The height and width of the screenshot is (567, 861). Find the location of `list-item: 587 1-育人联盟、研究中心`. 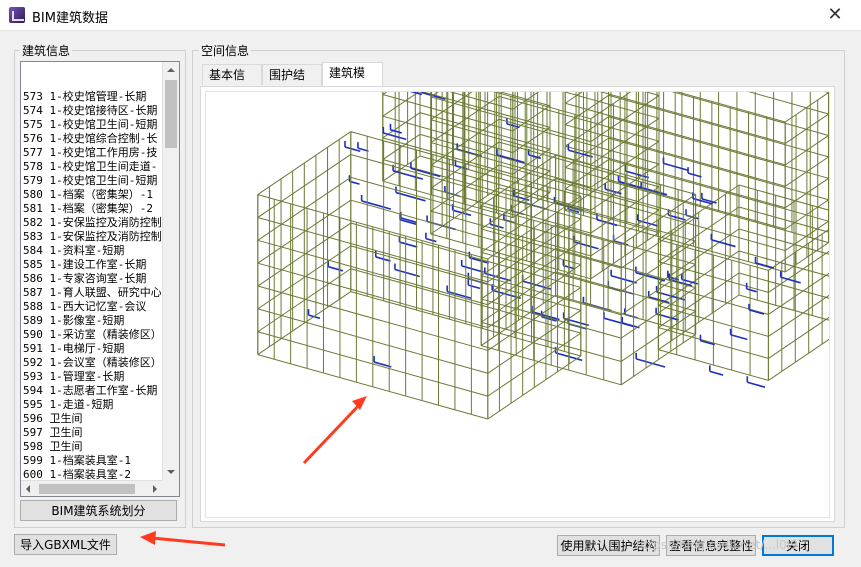

list-item: 587 1-育人联盟、研究中心 is located at coordinates (92, 293).